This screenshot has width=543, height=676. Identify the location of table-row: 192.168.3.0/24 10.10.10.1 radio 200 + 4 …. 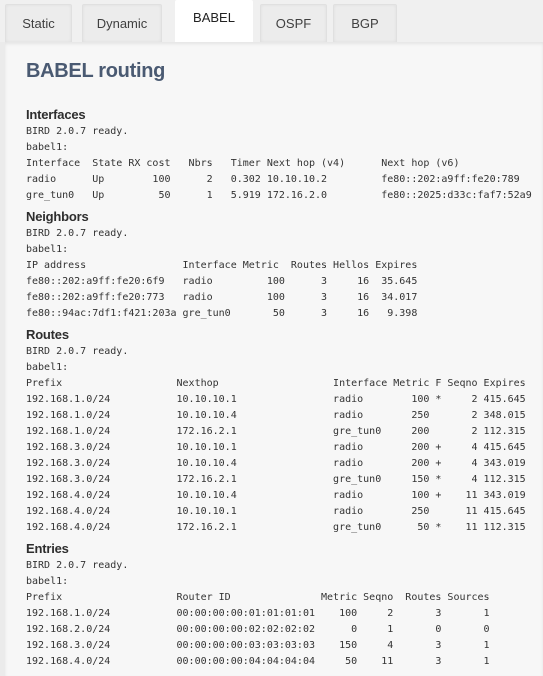
(276, 447).